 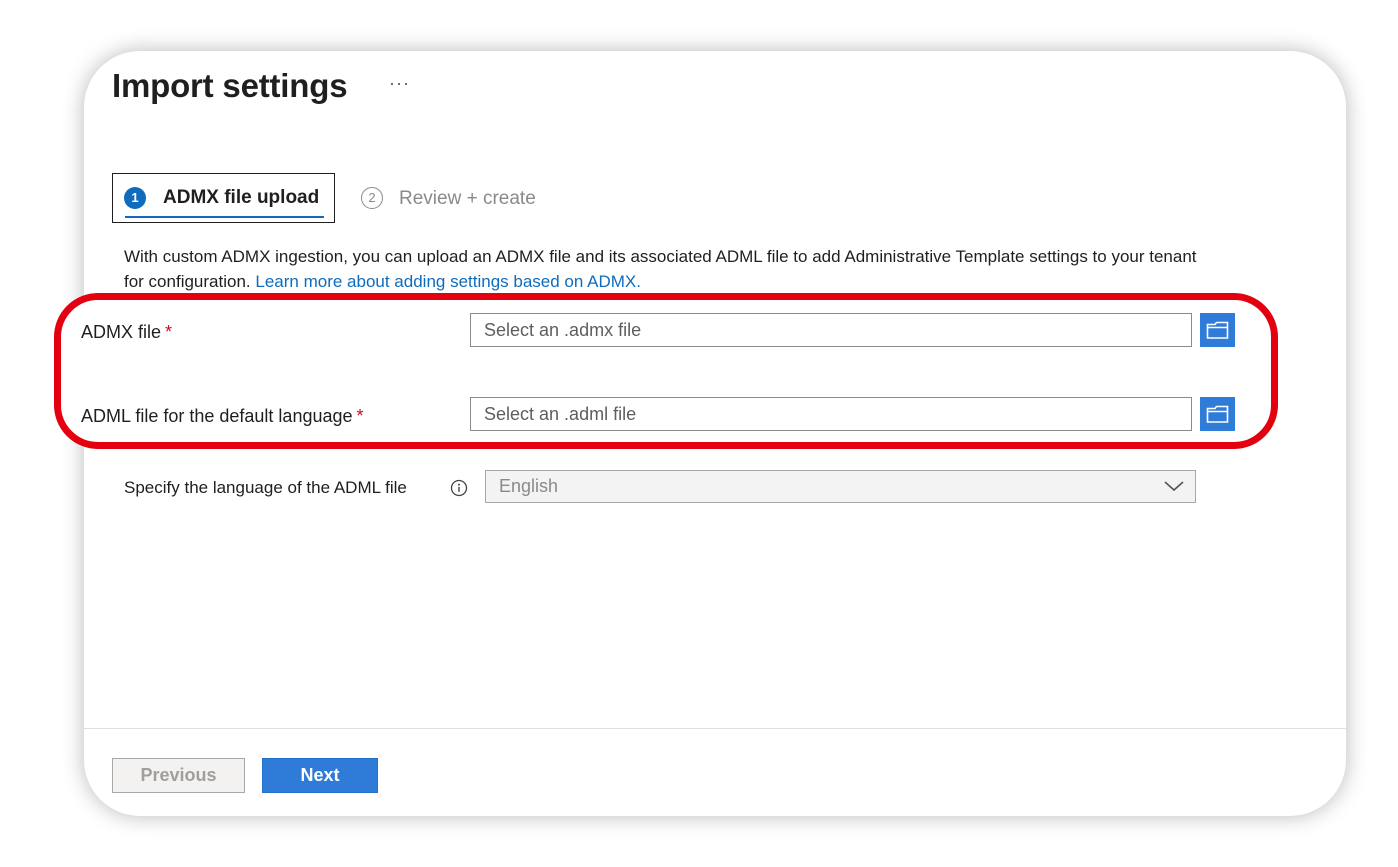 I want to click on language-selected-value: English, so click(x=529, y=486).